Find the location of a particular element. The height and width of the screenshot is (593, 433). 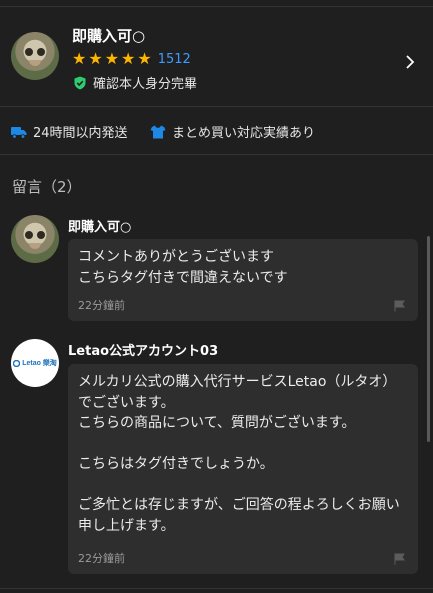

bottom-divider is located at coordinates (216, 588).